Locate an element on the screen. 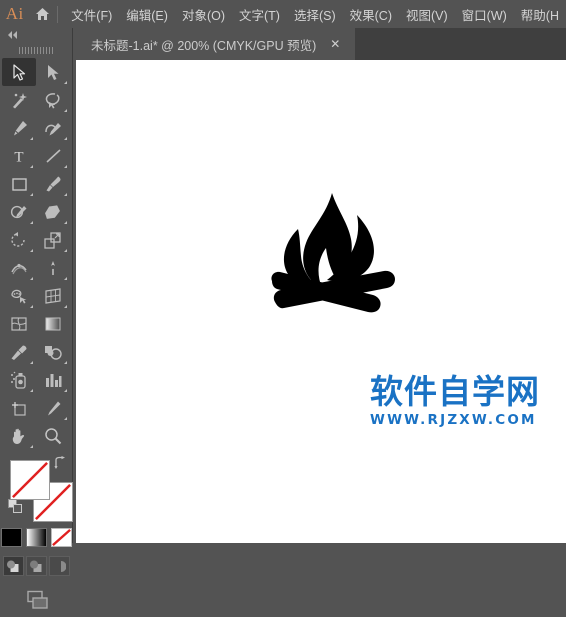  campfire-logo is located at coordinates (336, 260).